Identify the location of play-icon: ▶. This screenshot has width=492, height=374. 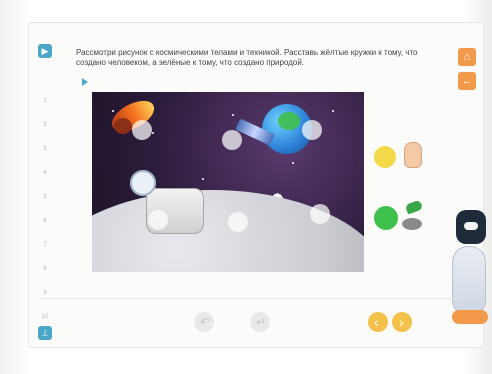
(45, 51).